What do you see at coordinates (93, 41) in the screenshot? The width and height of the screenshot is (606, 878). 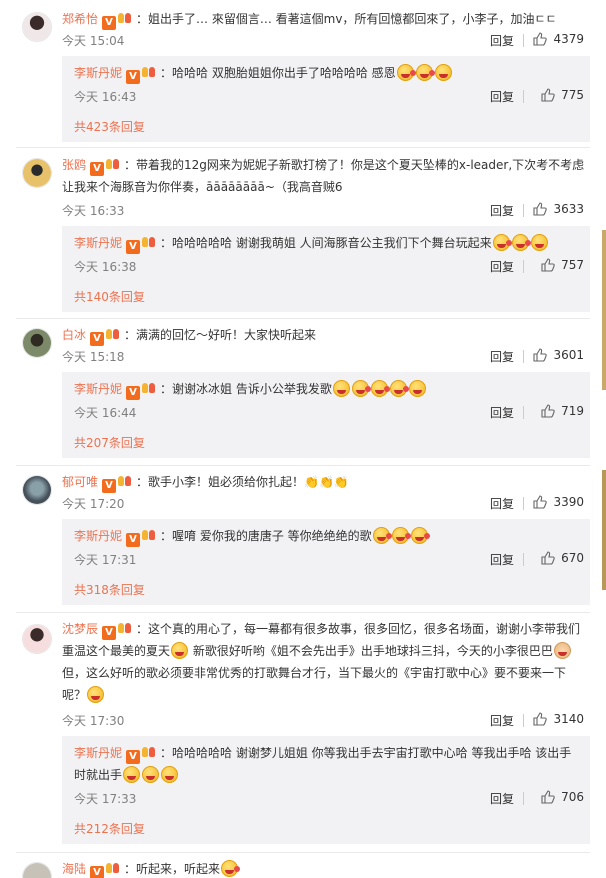 I see `timestamp: 今天 15:04` at bounding box center [93, 41].